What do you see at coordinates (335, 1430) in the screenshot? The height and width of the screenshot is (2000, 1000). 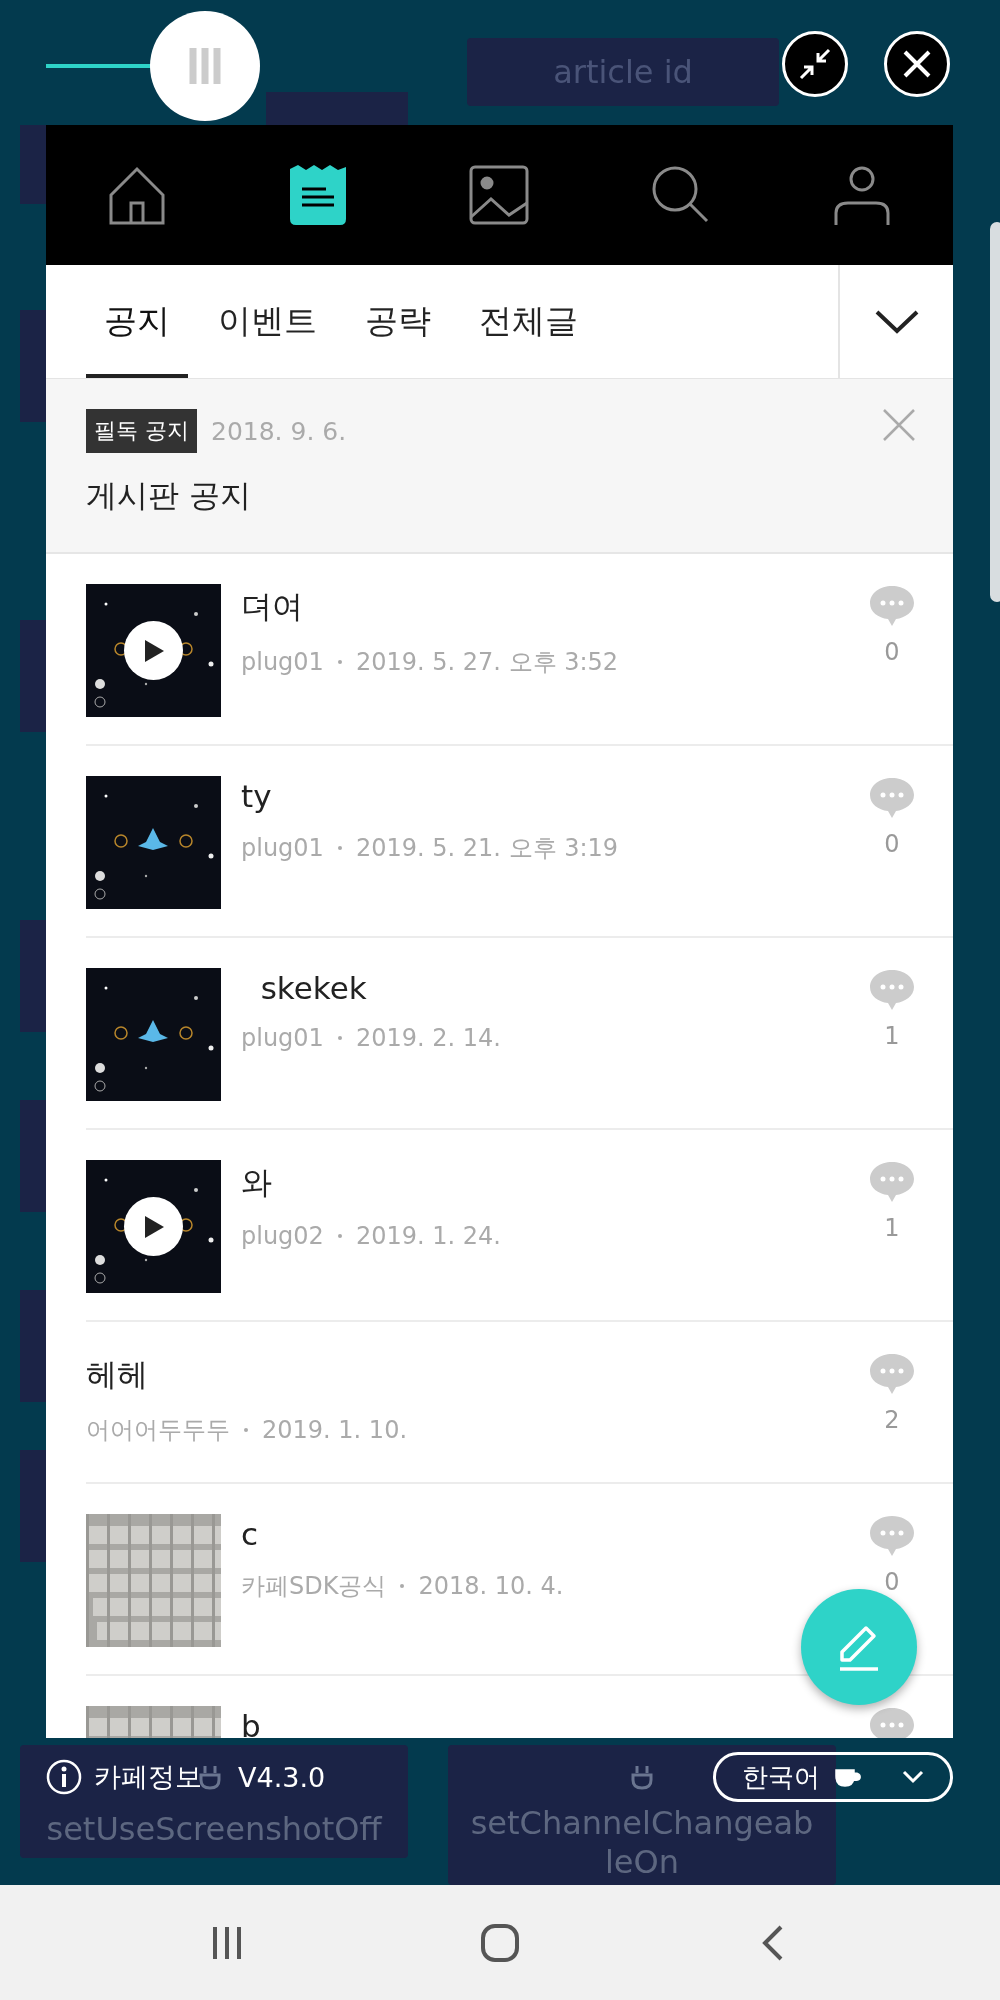 I see `post-date: 2019. 1. 10.` at bounding box center [335, 1430].